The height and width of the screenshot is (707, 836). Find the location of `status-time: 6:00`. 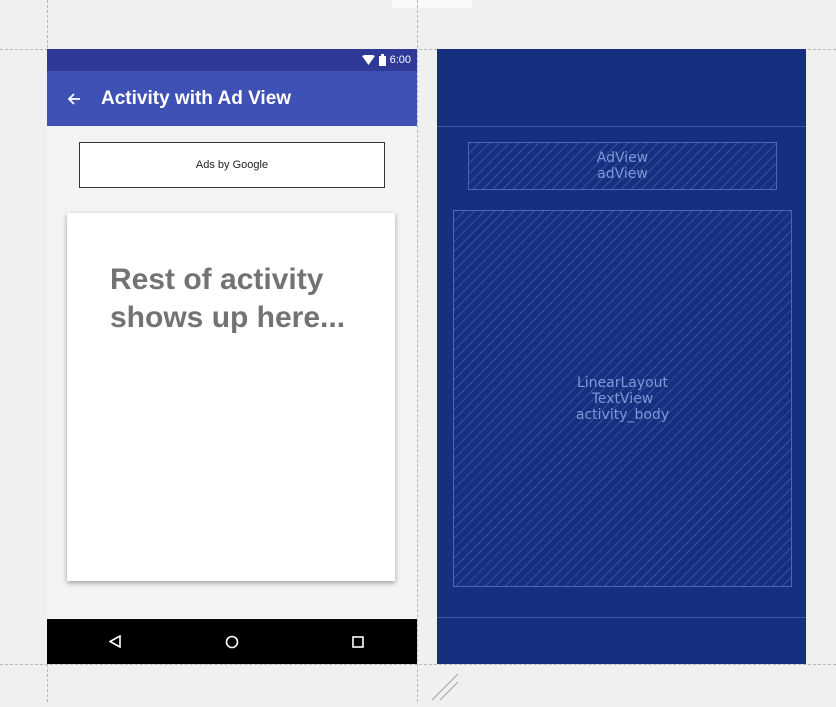

status-time: 6:00 is located at coordinates (400, 60).